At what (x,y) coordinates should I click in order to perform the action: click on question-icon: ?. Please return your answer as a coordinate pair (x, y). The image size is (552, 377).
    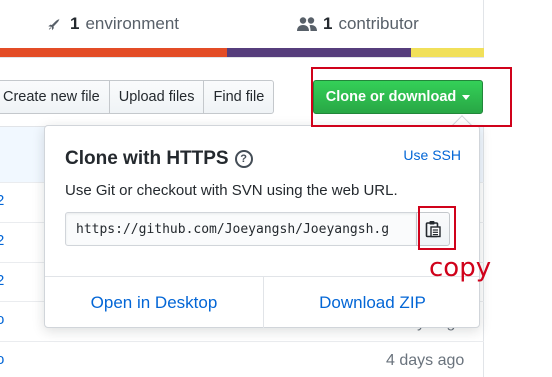
    Looking at the image, I should click on (243, 159).